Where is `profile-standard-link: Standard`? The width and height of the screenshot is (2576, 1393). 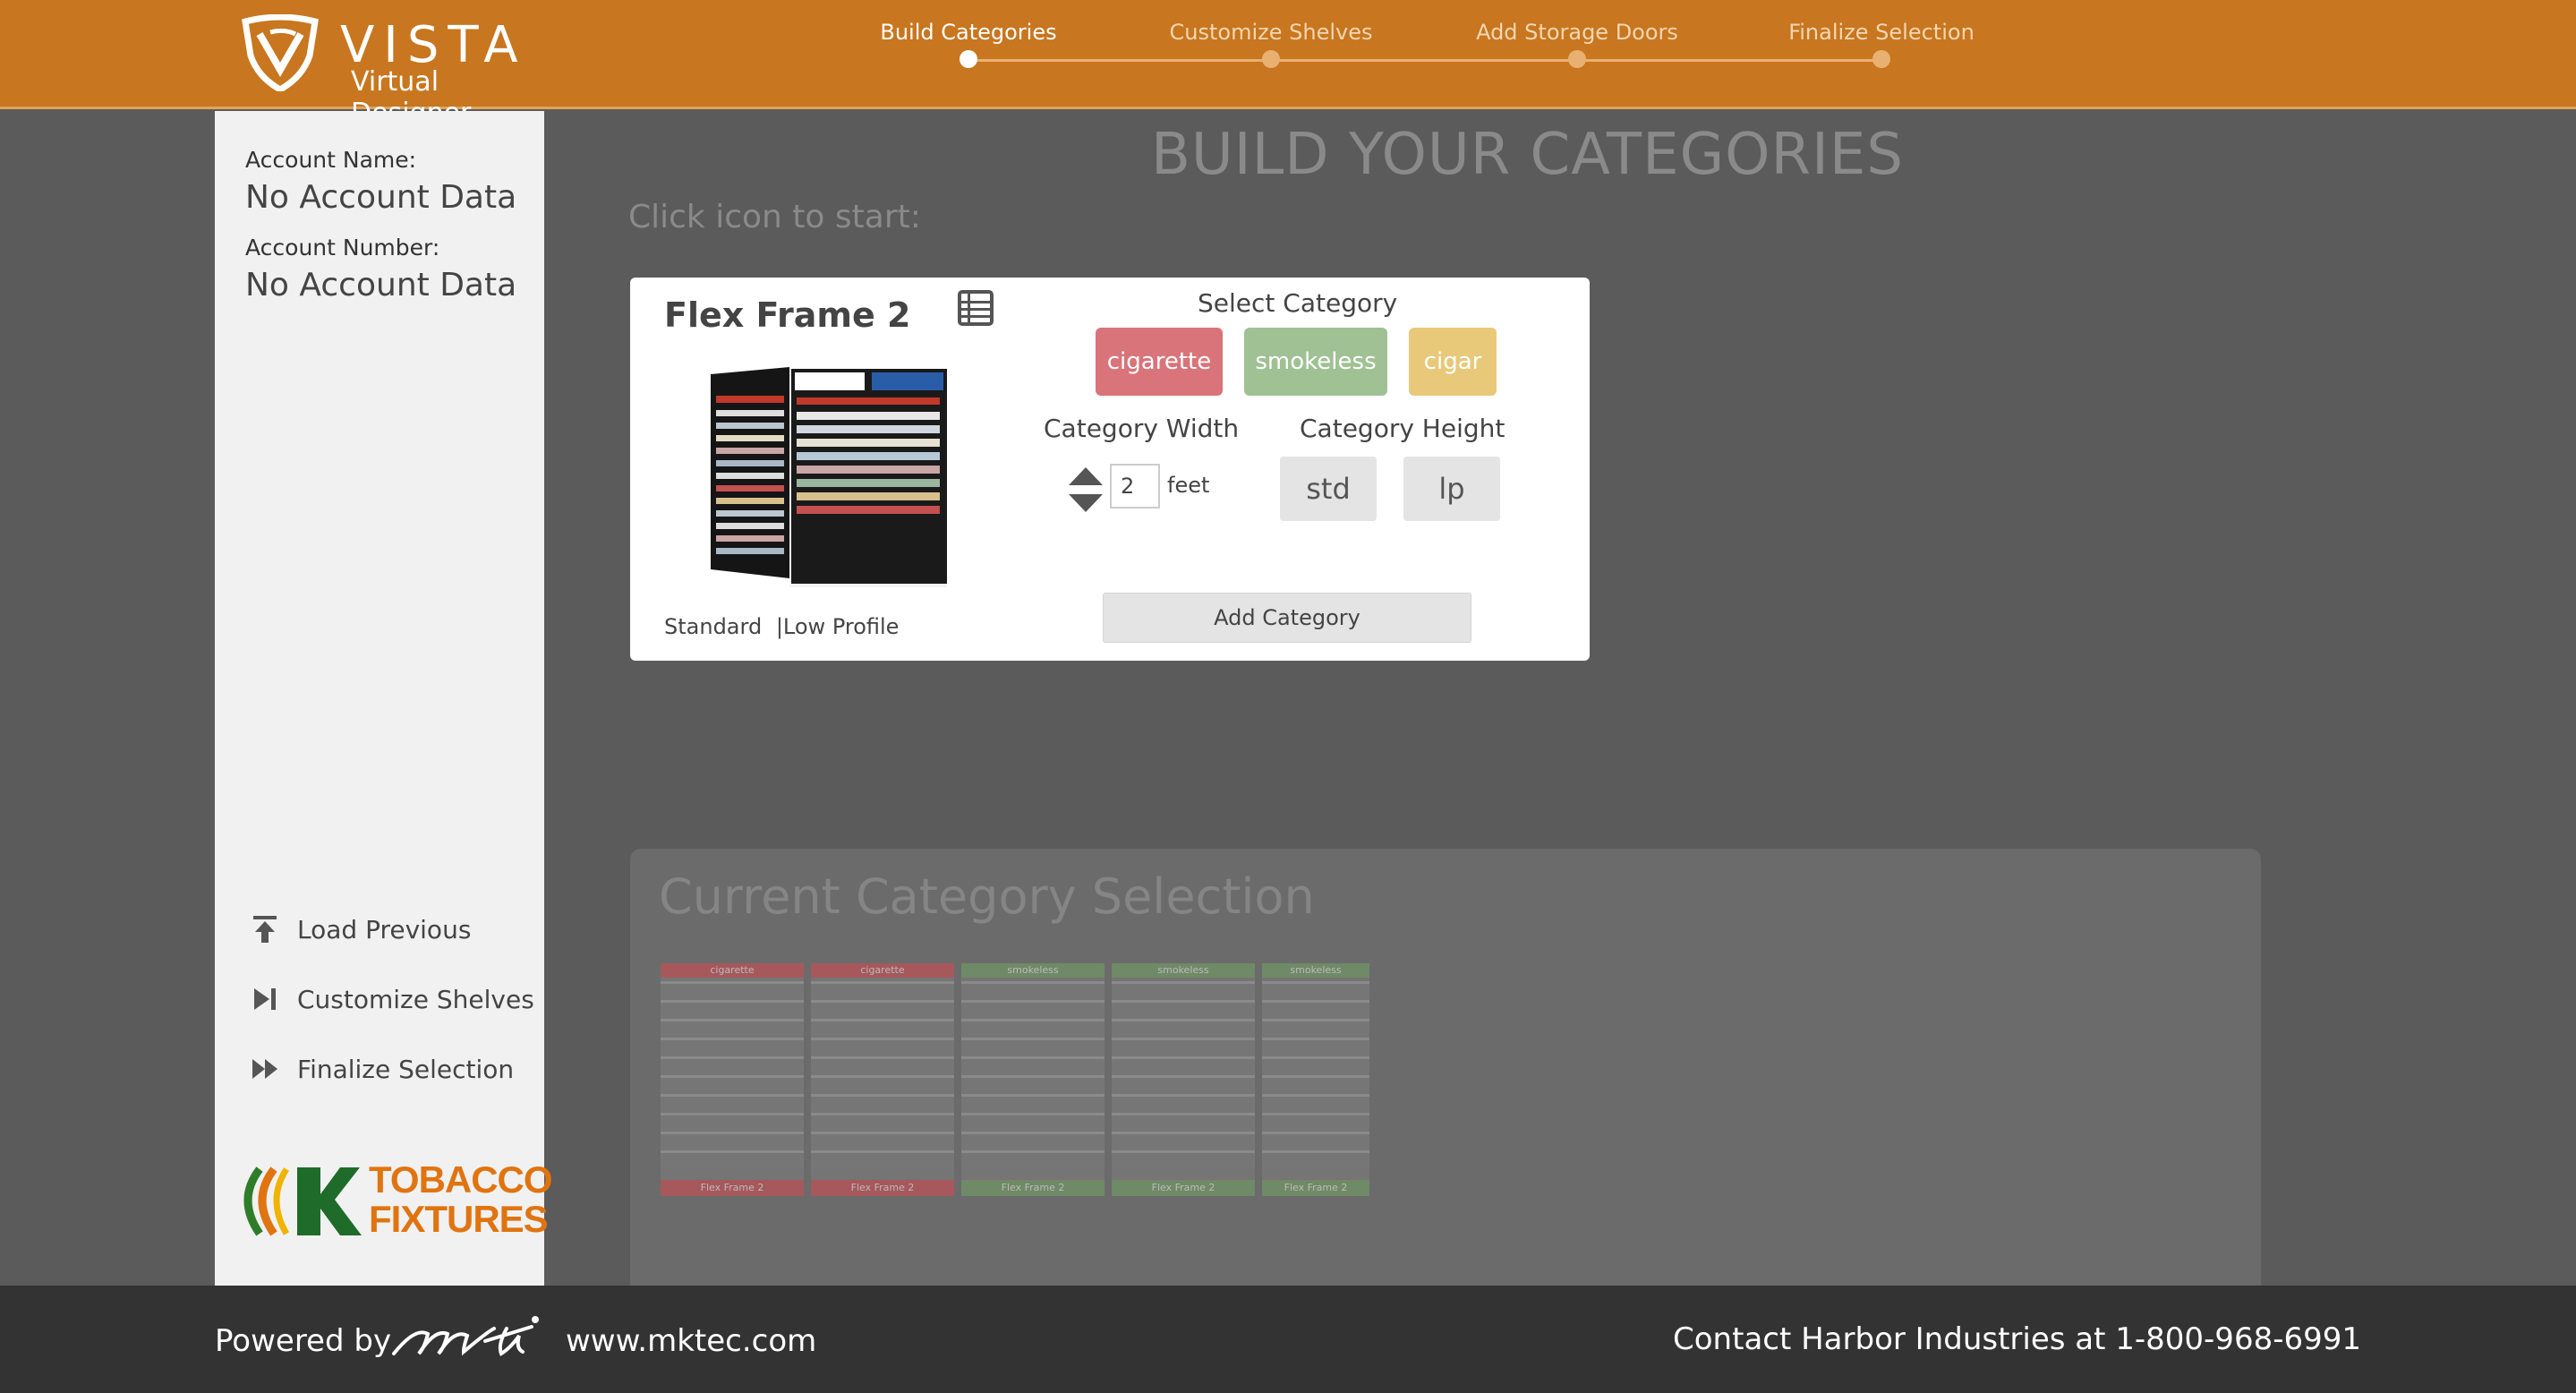
profile-standard-link: Standard is located at coordinates (713, 627).